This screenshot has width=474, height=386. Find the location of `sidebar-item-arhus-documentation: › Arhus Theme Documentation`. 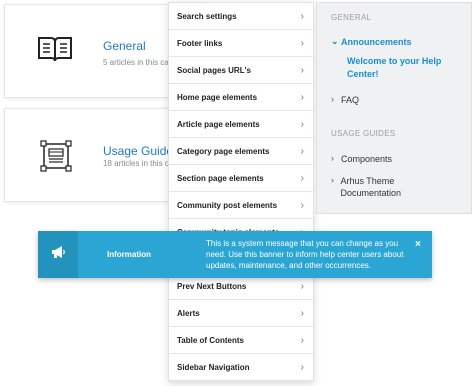

sidebar-item-arhus-documentation: › Arhus Theme Documentation is located at coordinates (391, 187).